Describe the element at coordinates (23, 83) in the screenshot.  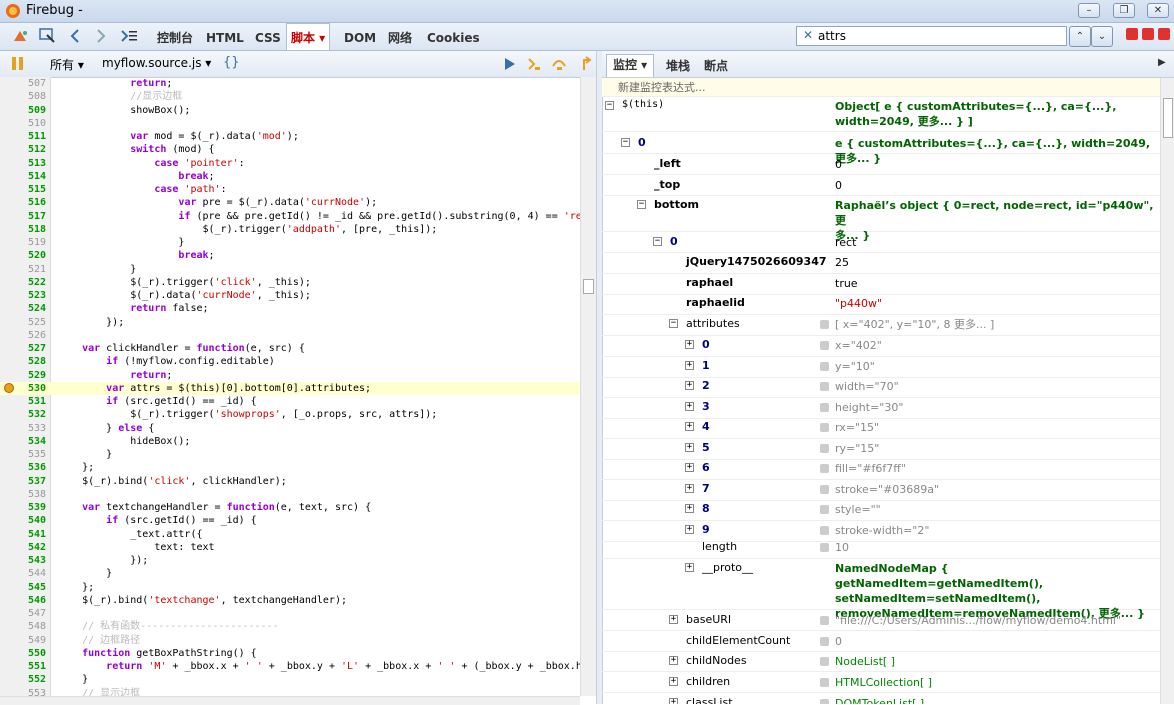
I see `line-number: 507` at that location.